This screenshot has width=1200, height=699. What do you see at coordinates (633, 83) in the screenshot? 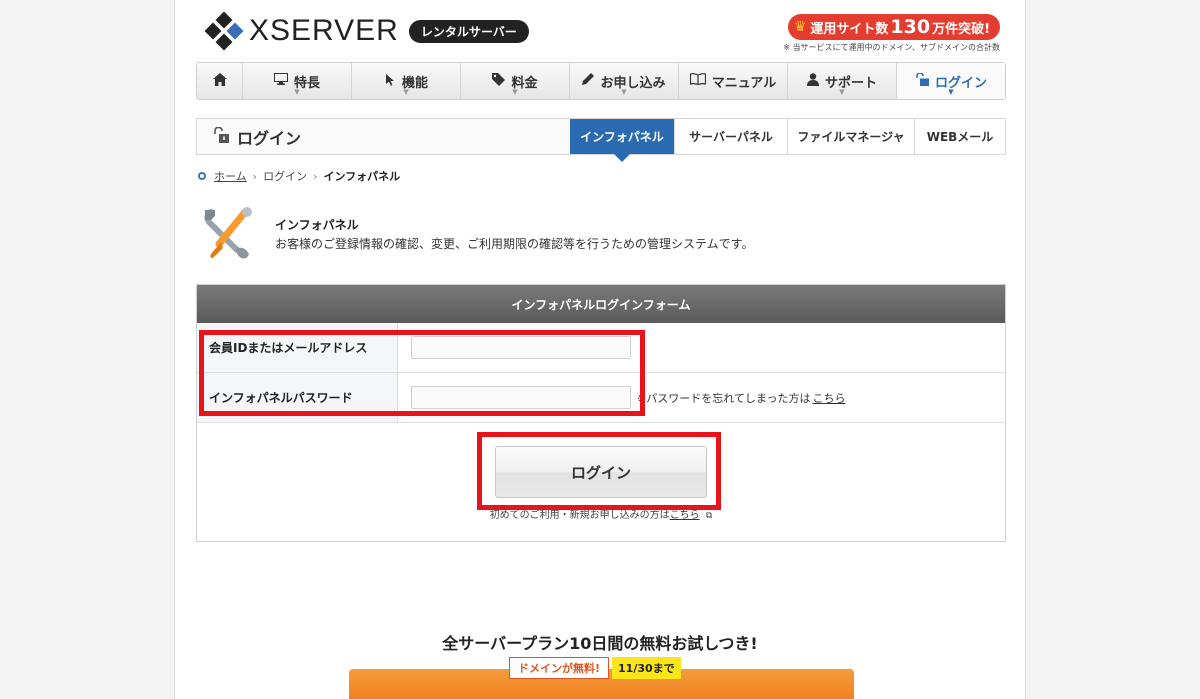
I see `nav-label: お申し込み` at bounding box center [633, 83].